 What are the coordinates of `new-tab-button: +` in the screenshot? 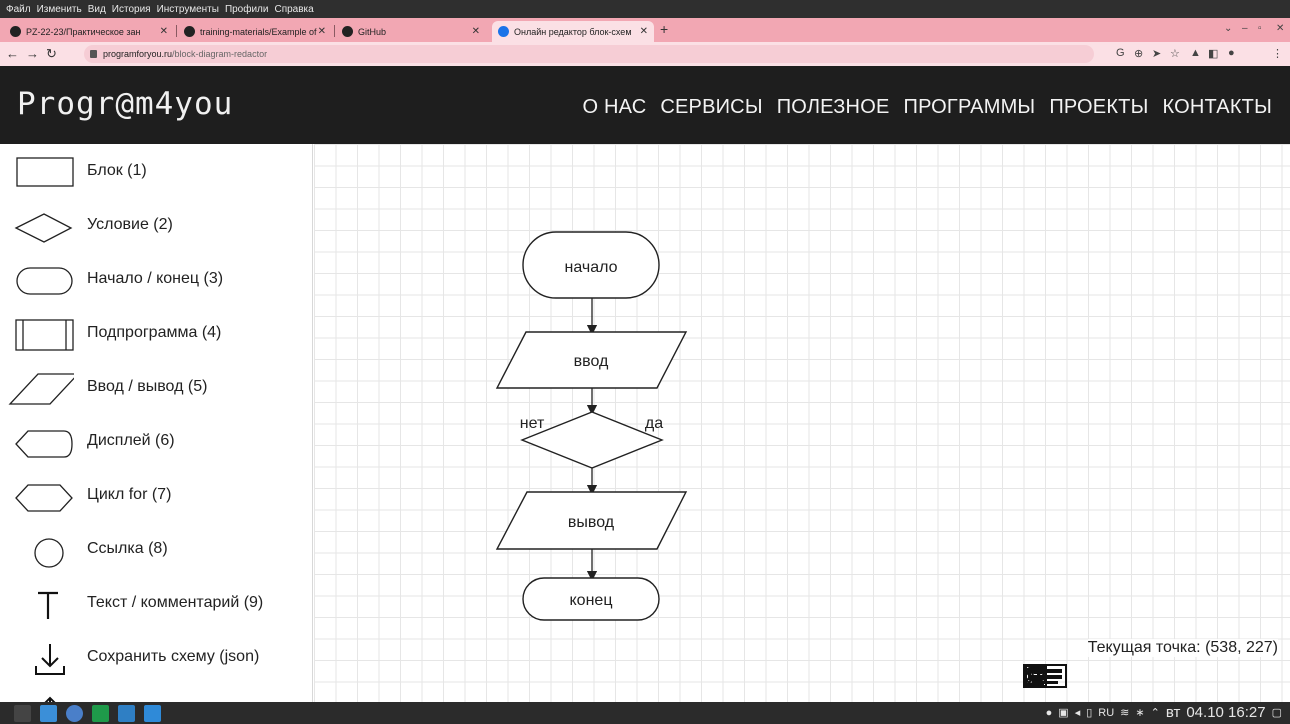 It's located at (664, 29).